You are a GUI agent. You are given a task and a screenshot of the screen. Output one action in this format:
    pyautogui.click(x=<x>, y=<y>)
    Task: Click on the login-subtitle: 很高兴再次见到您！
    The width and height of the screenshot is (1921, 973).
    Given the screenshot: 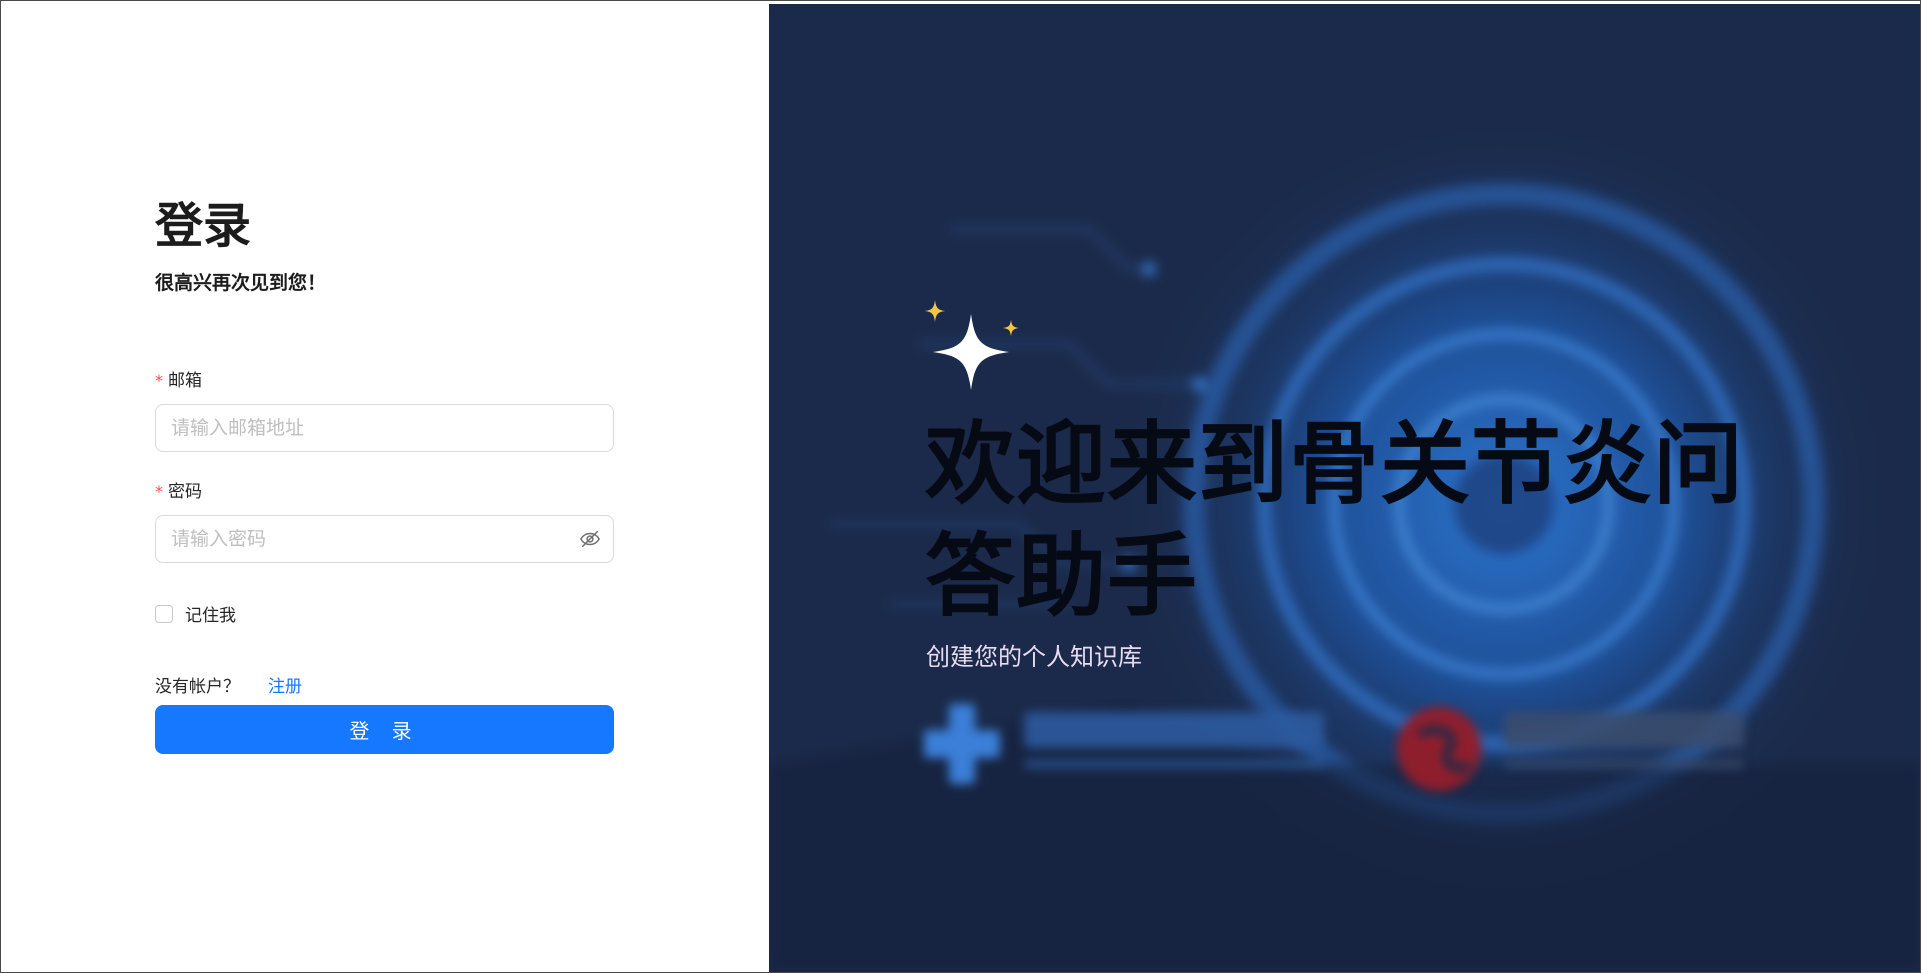 What is the action you would take?
    pyautogui.click(x=241, y=283)
    